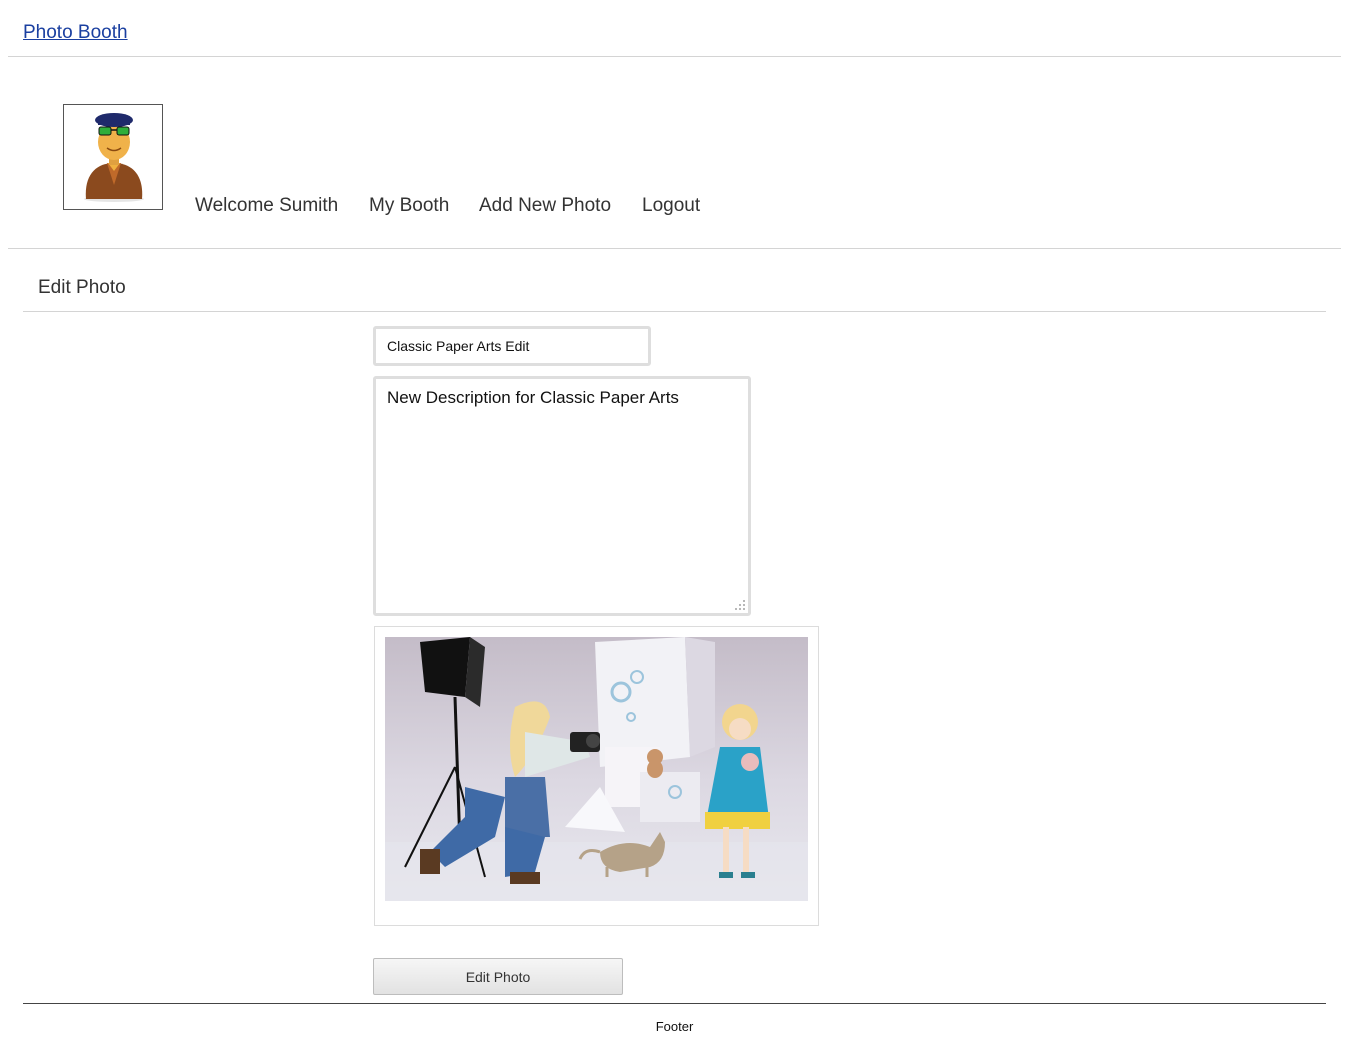 The width and height of the screenshot is (1349, 1047). Describe the element at coordinates (409, 206) in the screenshot. I see `nav-my-booth: My Booth` at that location.